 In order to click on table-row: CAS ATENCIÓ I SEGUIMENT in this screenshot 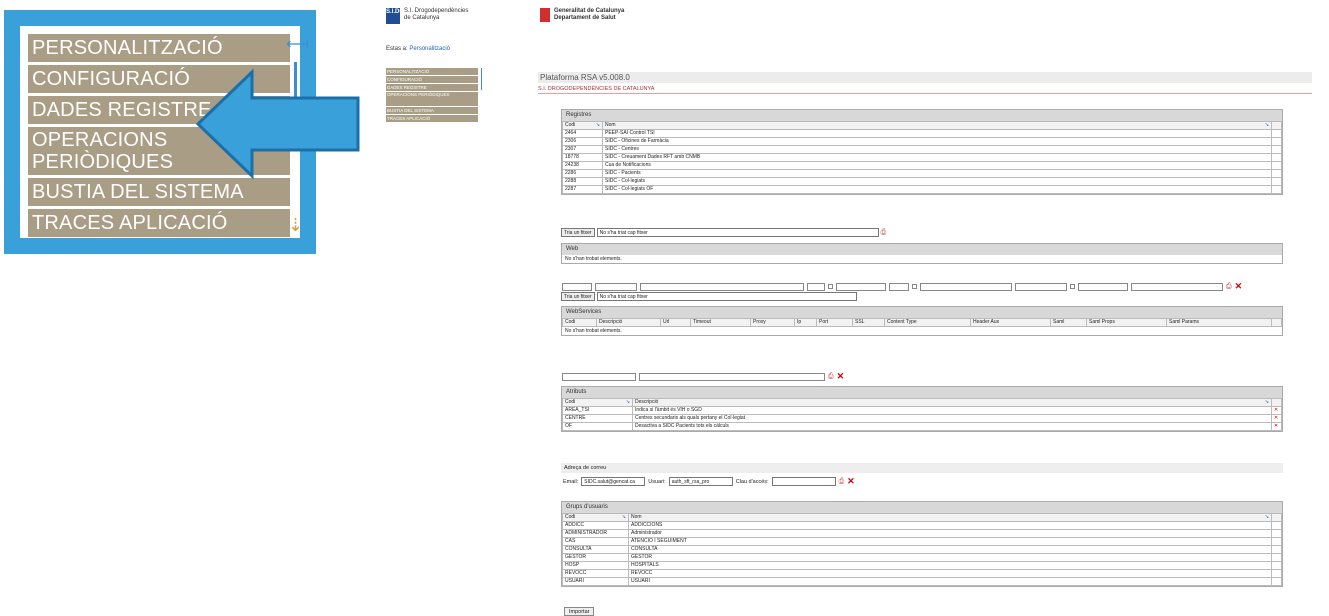, I will do `click(922, 541)`.